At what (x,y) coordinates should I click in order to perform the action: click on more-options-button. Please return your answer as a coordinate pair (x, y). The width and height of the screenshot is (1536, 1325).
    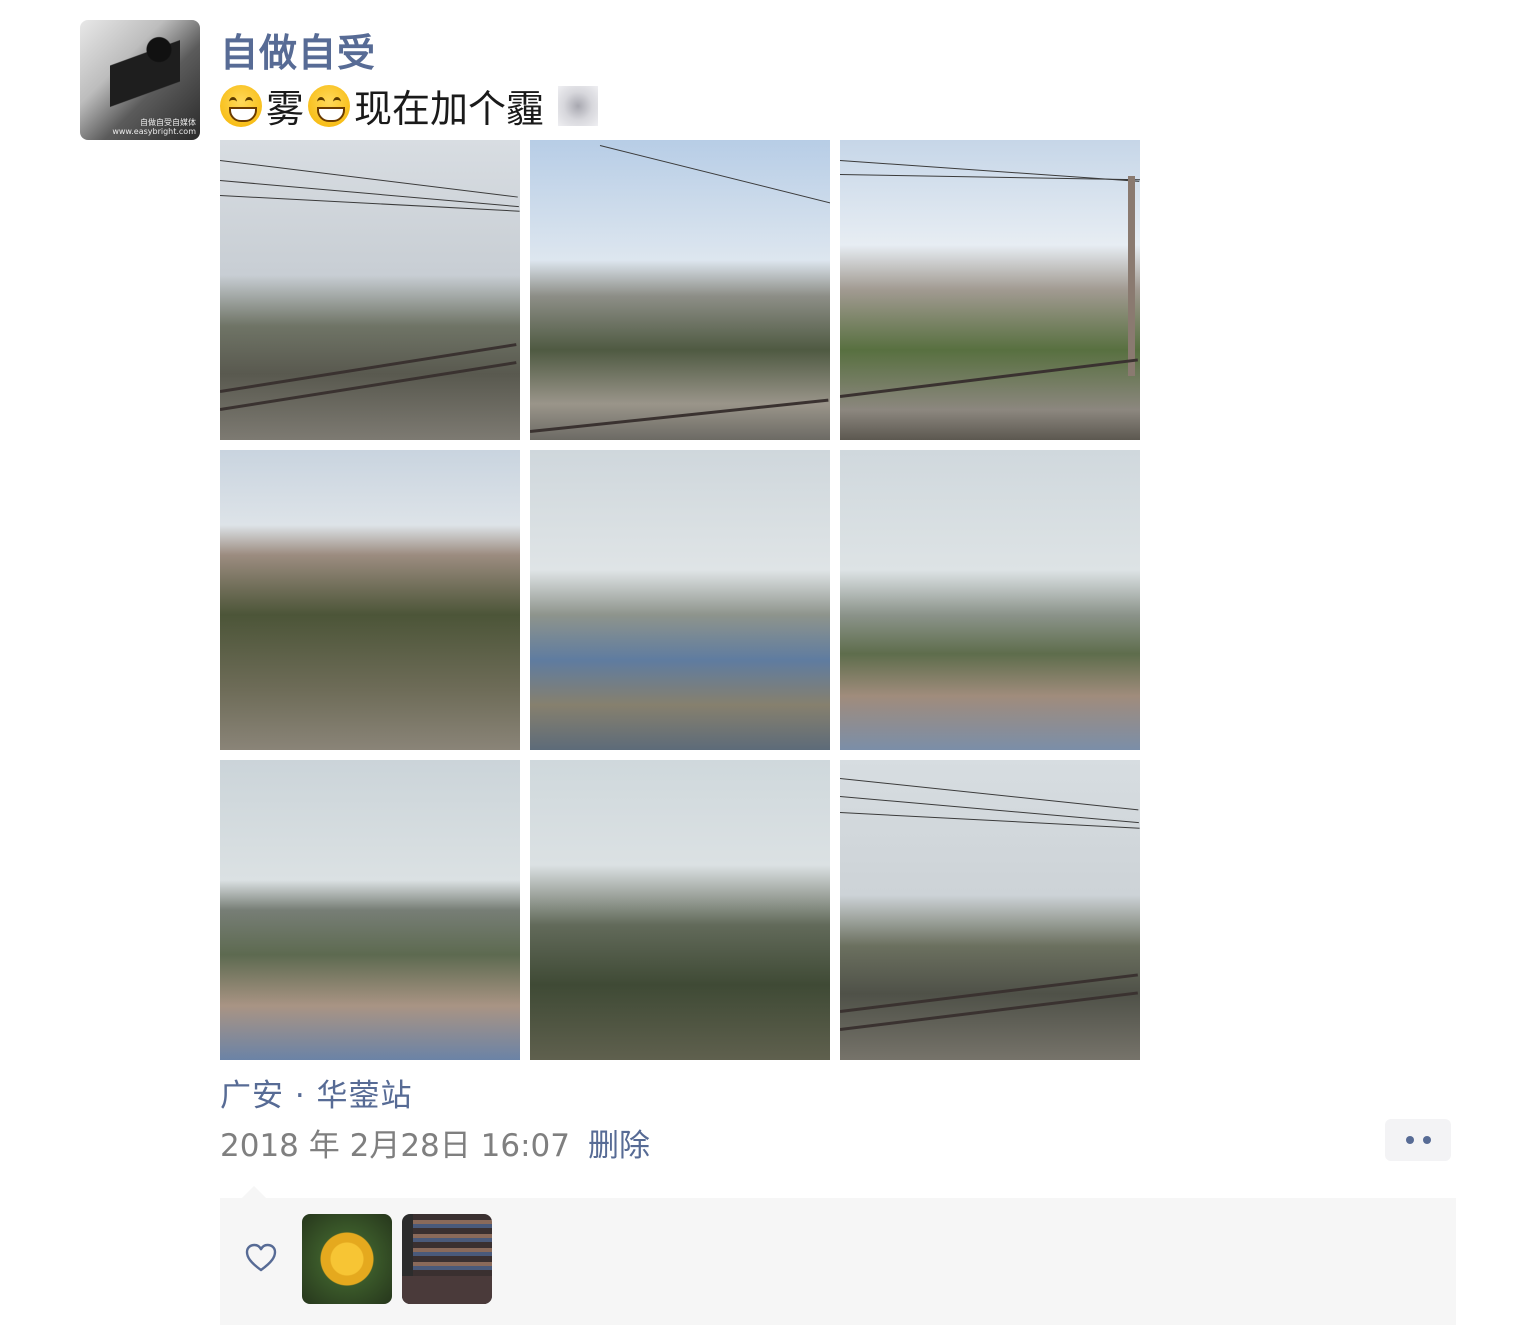
    Looking at the image, I should click on (1418, 1140).